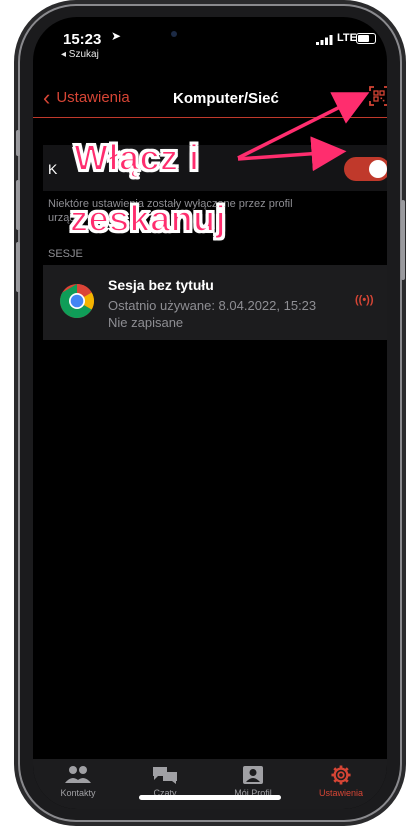  What do you see at coordinates (341, 793) in the screenshot?
I see `tab-label-settings: Ustawienia` at bounding box center [341, 793].